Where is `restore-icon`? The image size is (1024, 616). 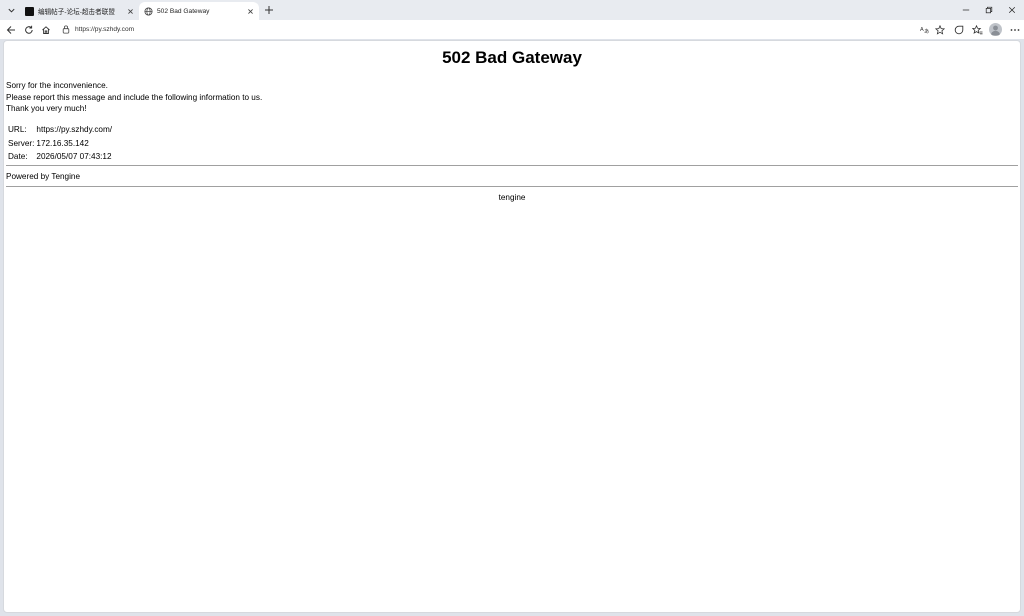
restore-icon is located at coordinates (989, 10).